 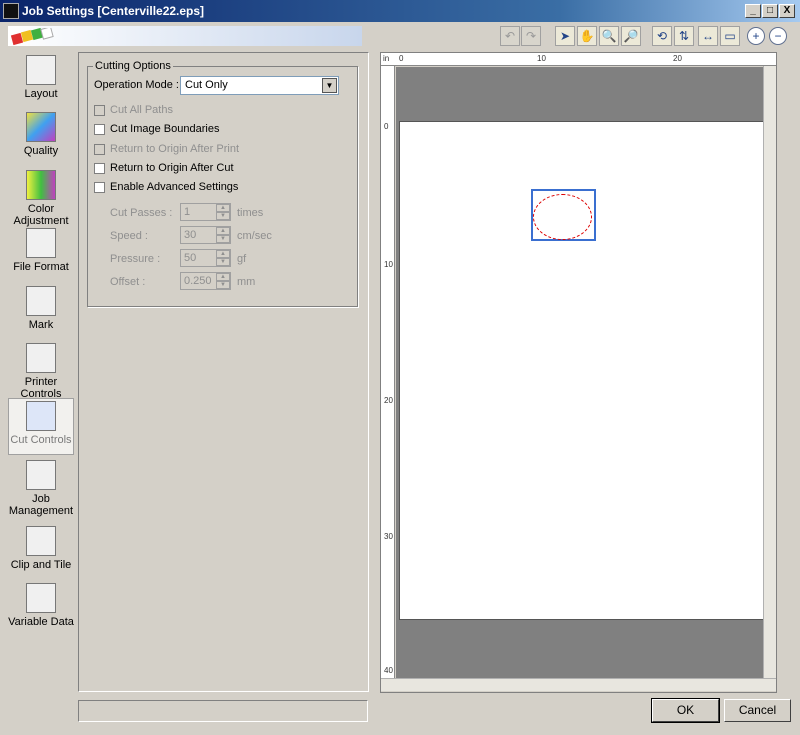 I want to click on cut-path-ellipse, so click(x=562, y=217).